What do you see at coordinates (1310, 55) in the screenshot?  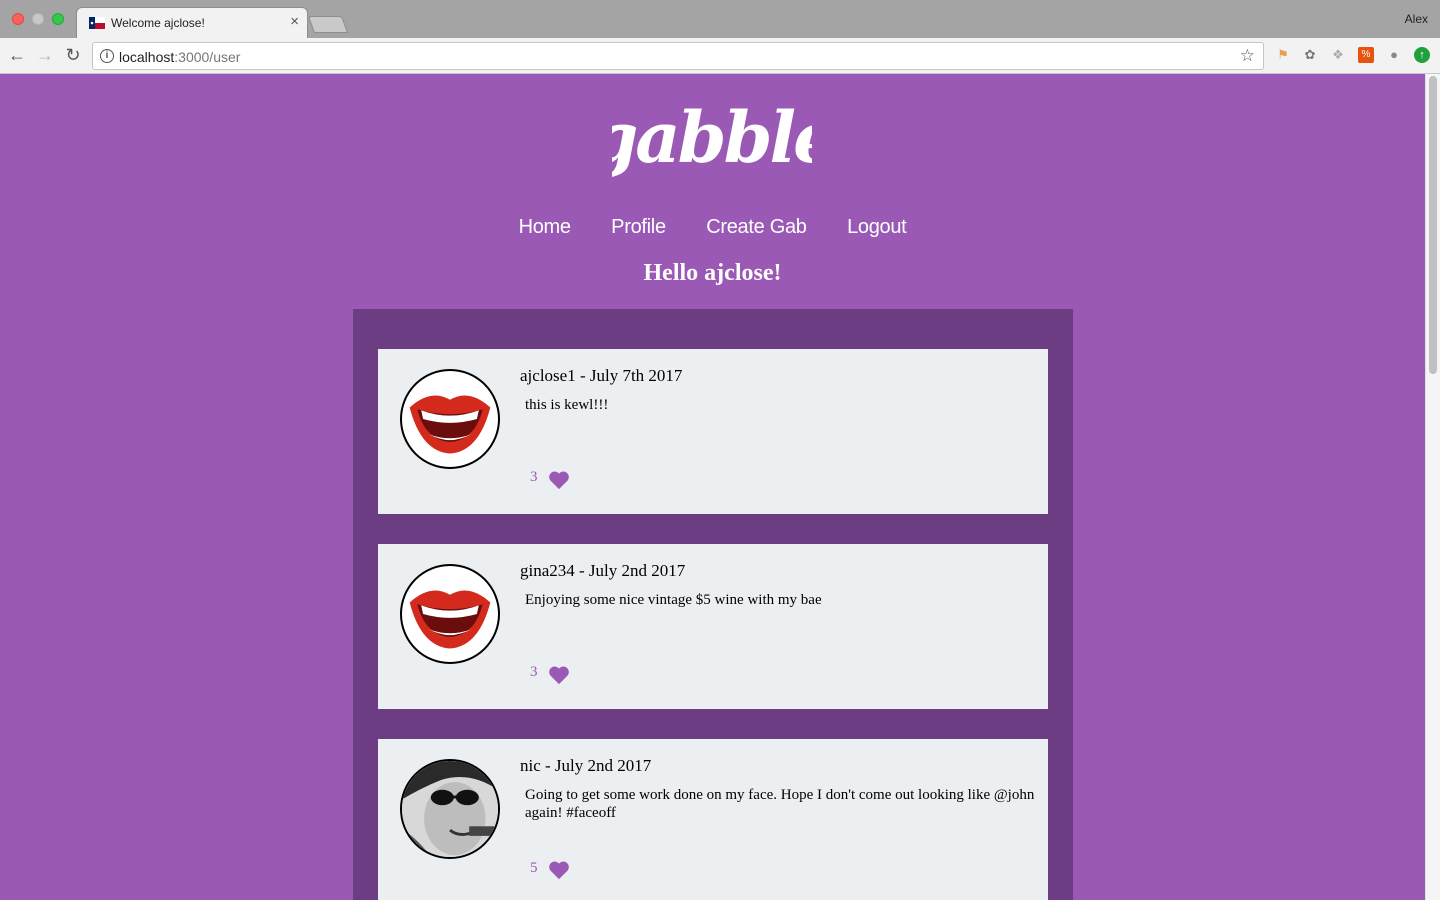 I see `extension-bug-icon: ✿` at bounding box center [1310, 55].